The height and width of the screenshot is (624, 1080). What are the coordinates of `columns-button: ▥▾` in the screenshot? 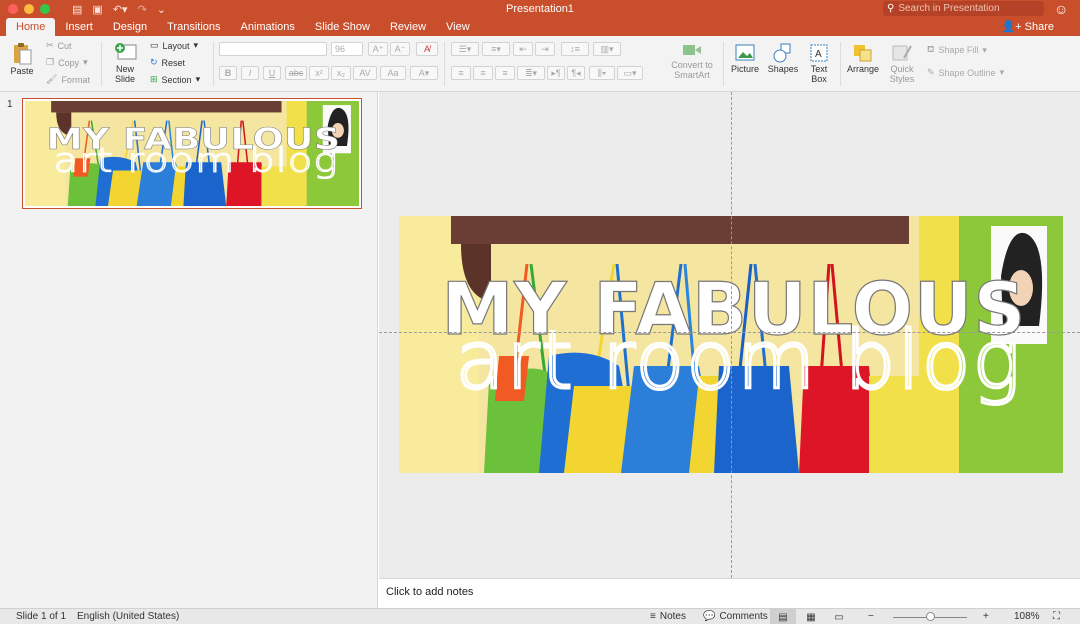 It's located at (607, 49).